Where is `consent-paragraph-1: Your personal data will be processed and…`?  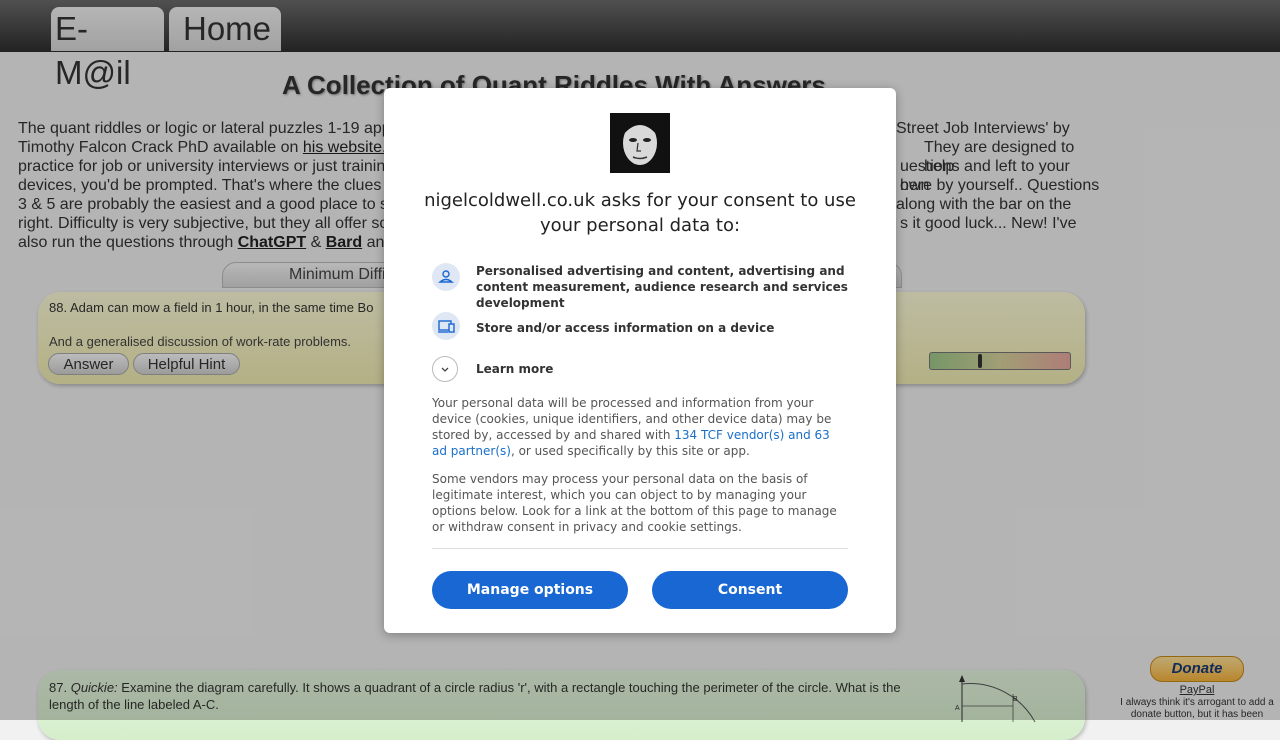 consent-paragraph-1: Your personal data will be processed and… is located at coordinates (632, 427).